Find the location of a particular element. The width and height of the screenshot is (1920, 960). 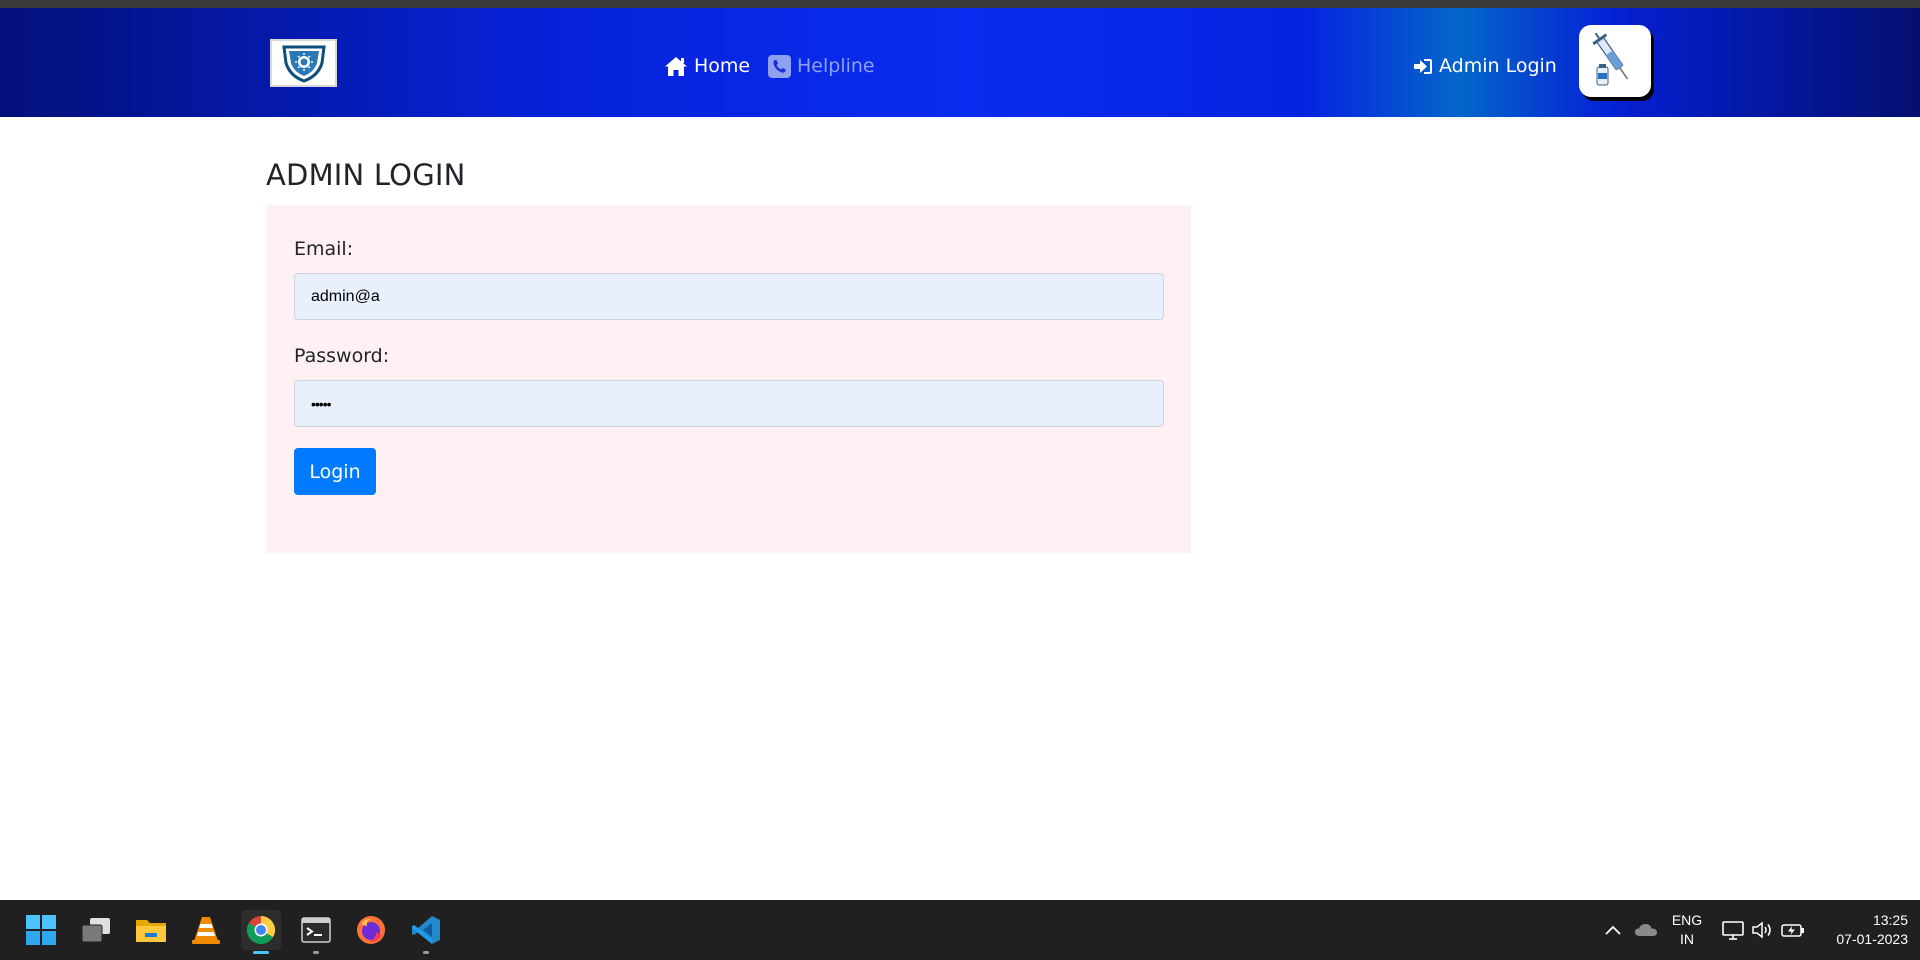

start-button is located at coordinates (41, 930).